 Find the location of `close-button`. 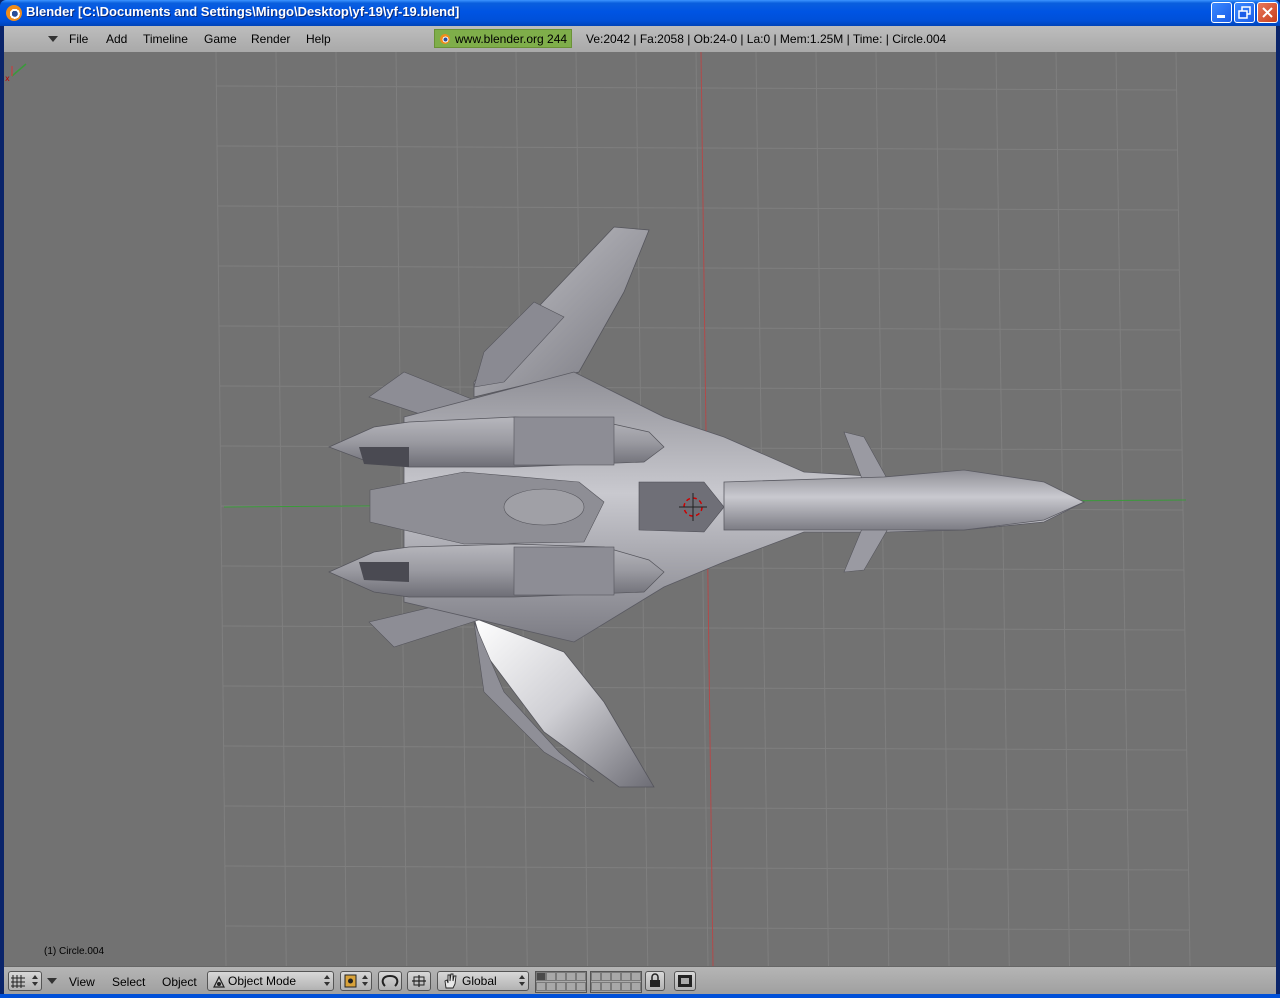

close-button is located at coordinates (1267, 12).